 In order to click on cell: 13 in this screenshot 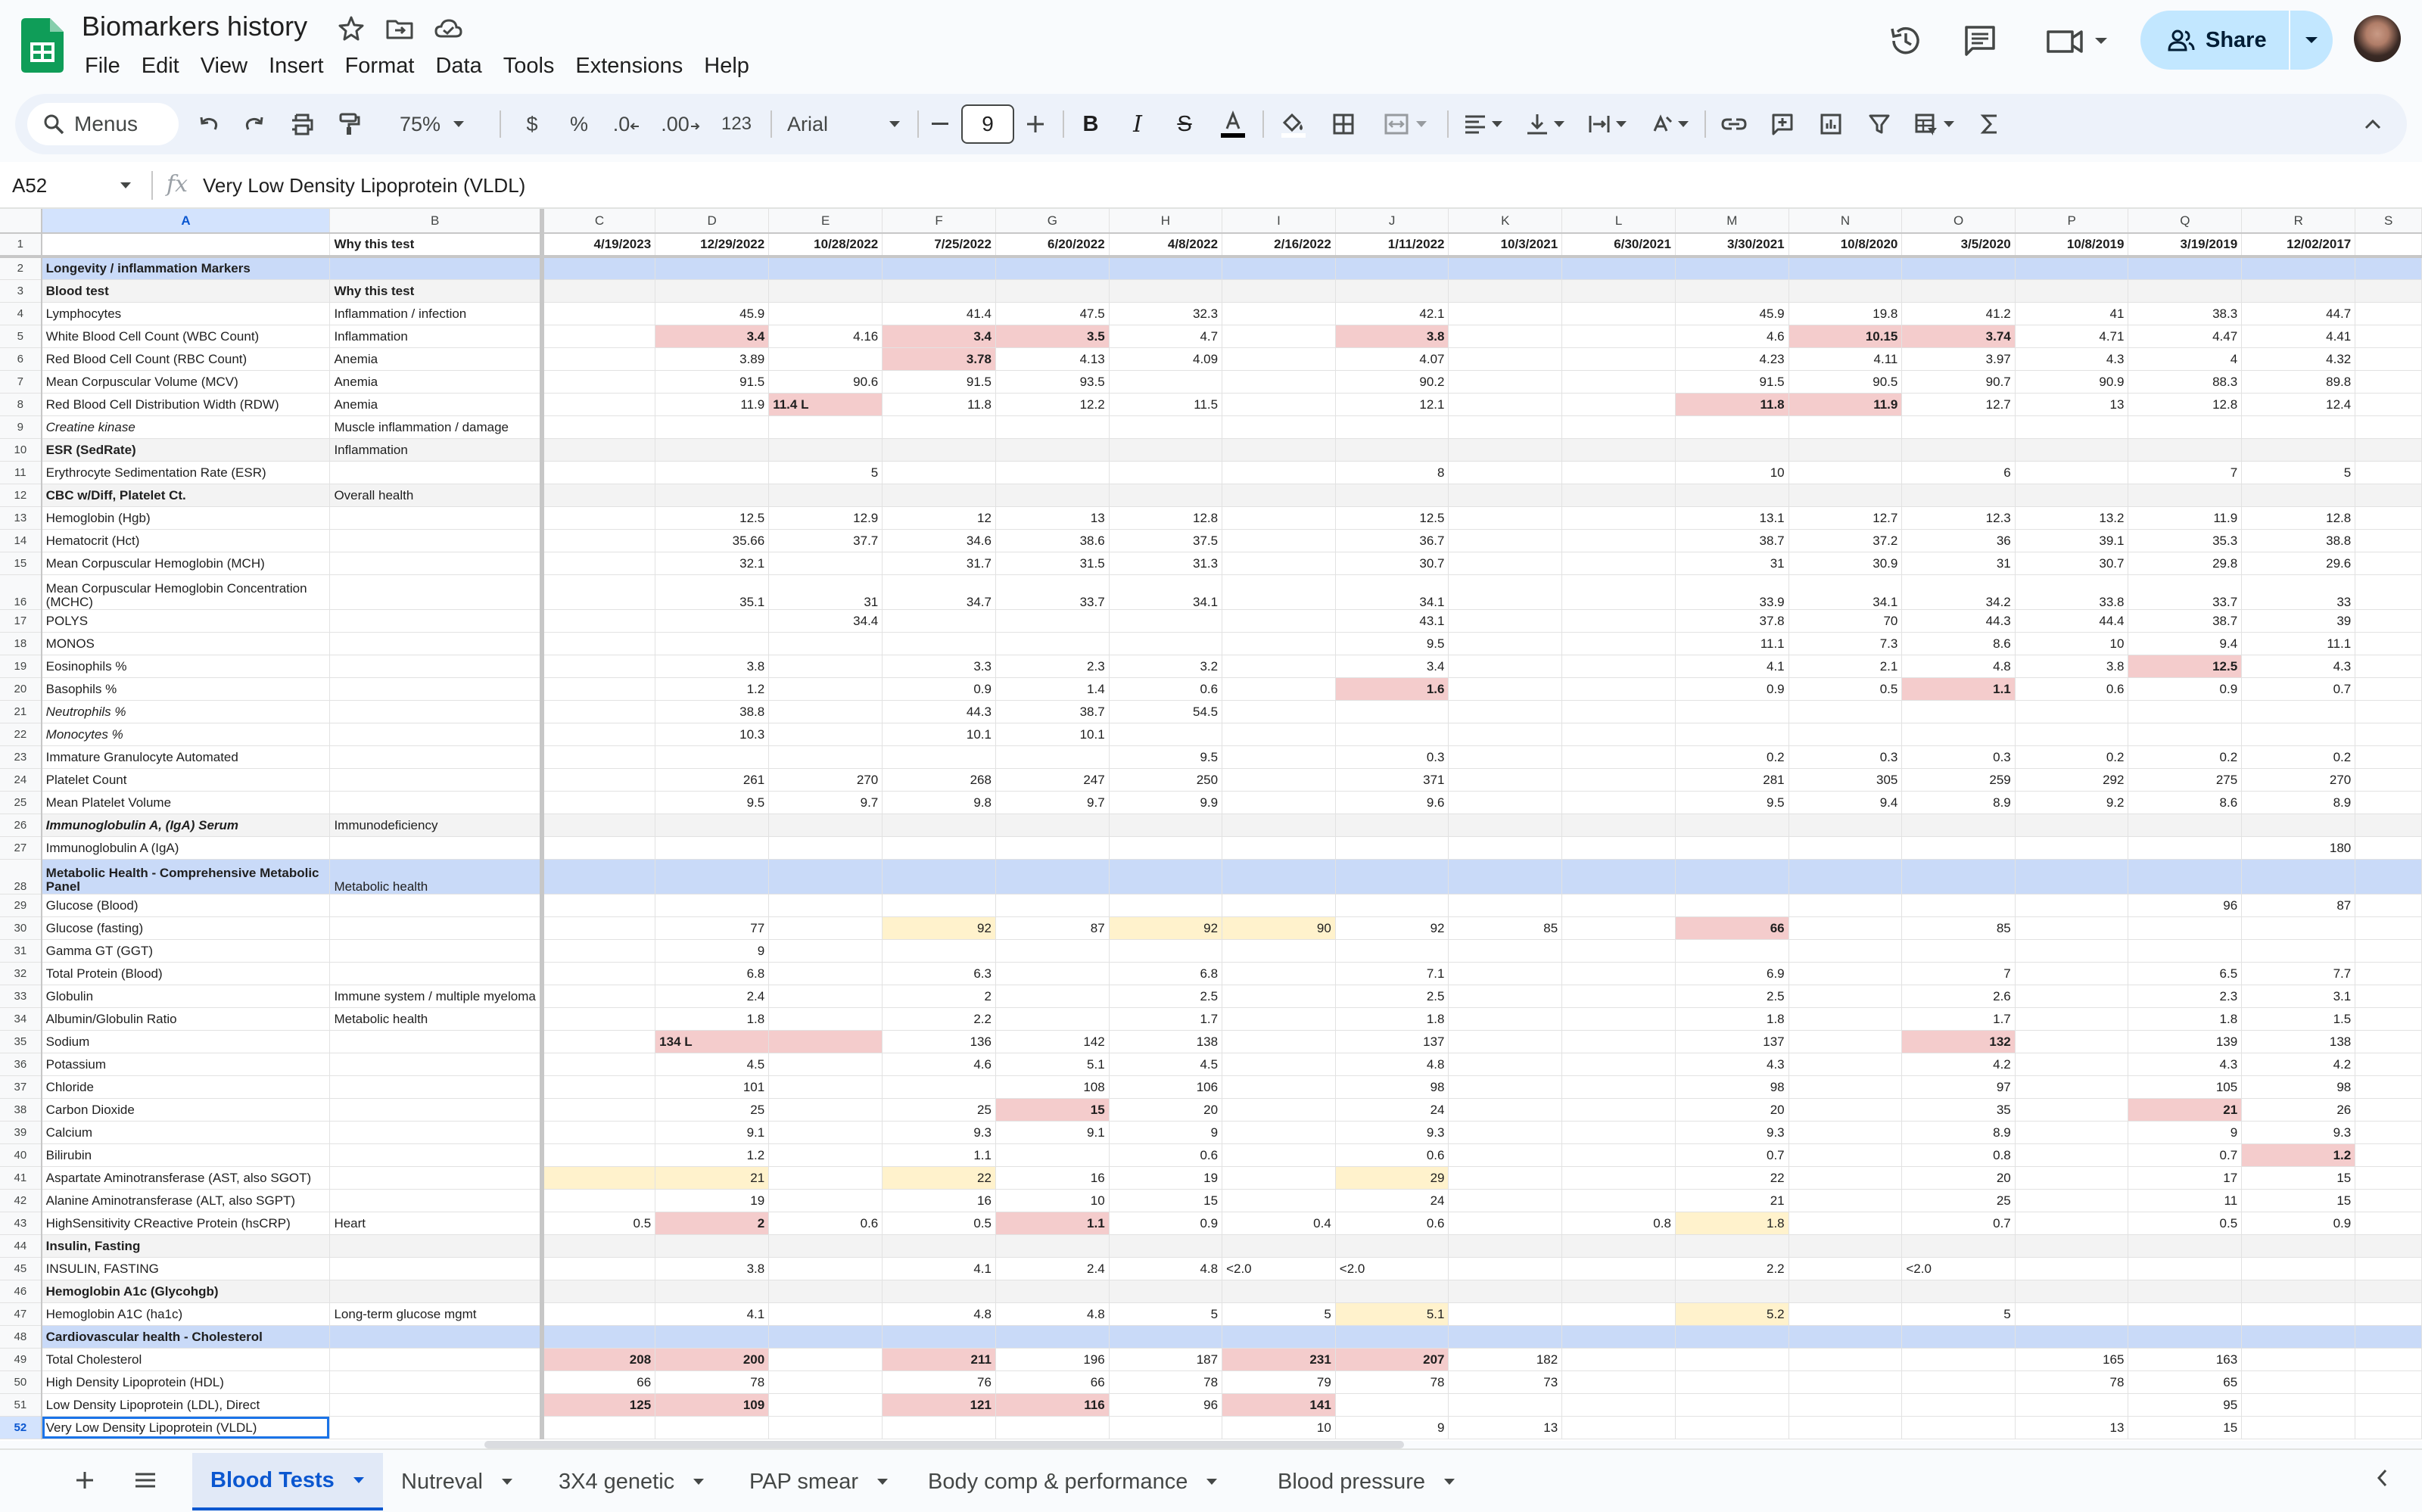, I will do `click(1052, 518)`.